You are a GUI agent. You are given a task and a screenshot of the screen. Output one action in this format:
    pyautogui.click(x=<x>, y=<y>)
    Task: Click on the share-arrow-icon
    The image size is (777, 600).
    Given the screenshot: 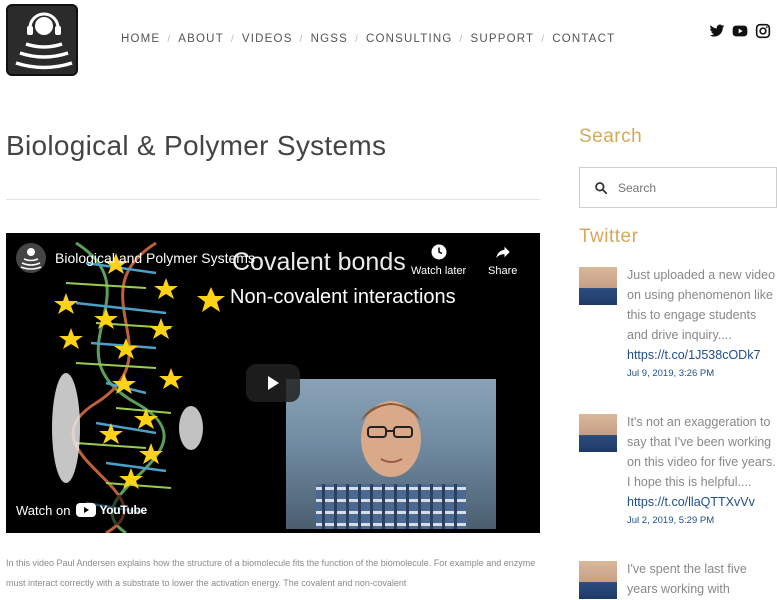 What is the action you would take?
    pyautogui.click(x=502, y=252)
    